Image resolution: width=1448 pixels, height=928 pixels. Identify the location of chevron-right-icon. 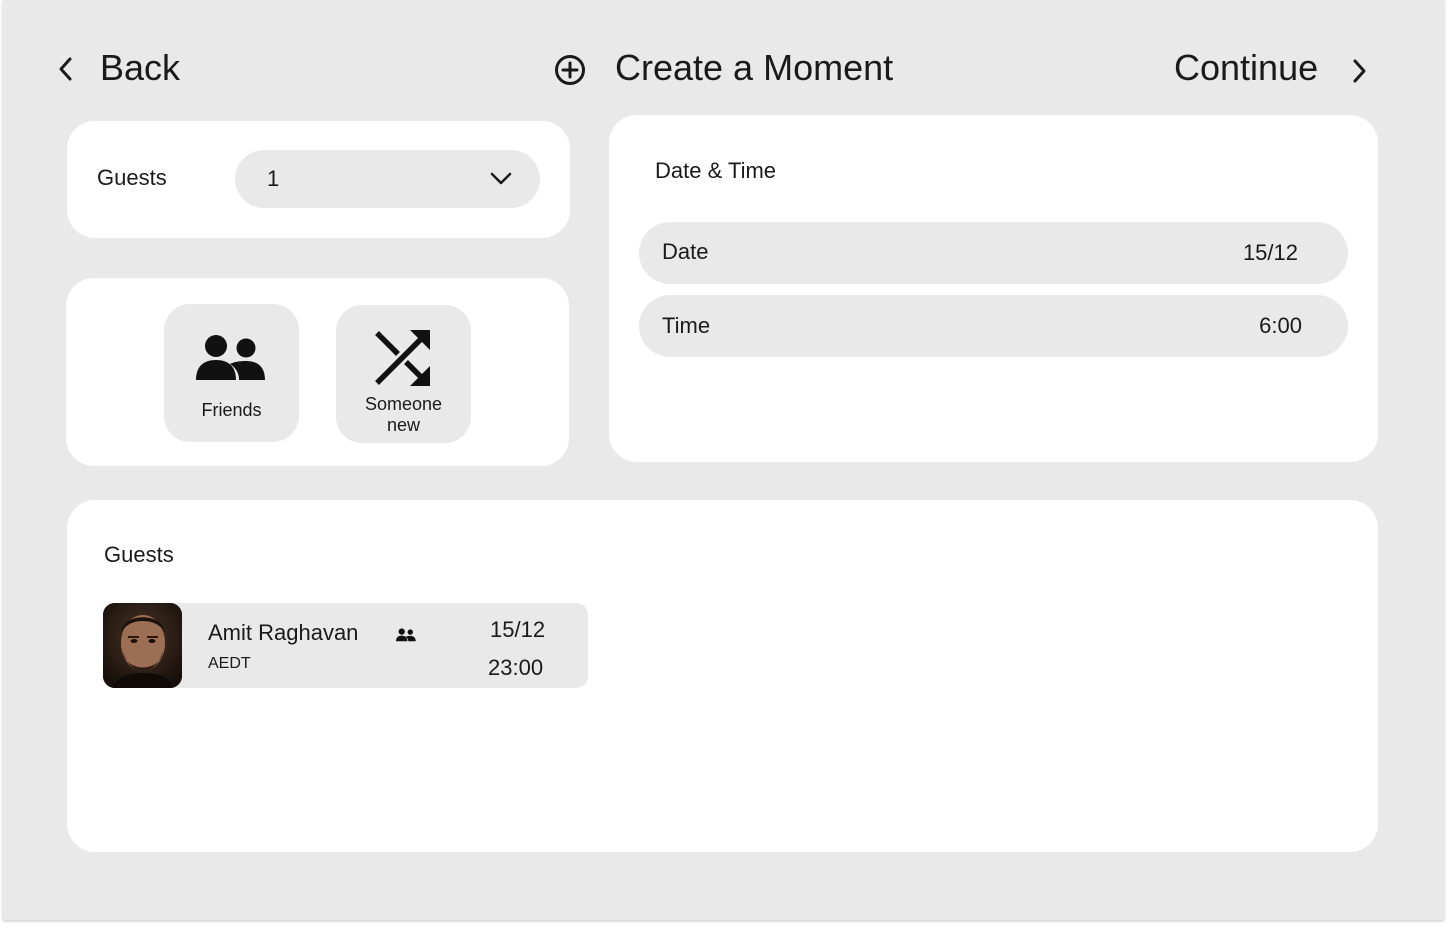
(1359, 71).